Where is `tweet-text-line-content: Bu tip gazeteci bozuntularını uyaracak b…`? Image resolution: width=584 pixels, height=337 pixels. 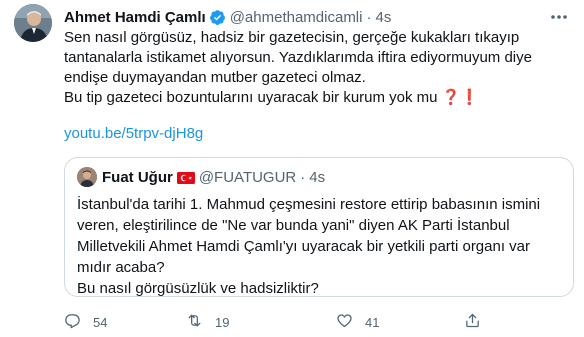 tweet-text-line-content: Bu tip gazeteci bozuntularını uyaracak b… is located at coordinates (251, 97).